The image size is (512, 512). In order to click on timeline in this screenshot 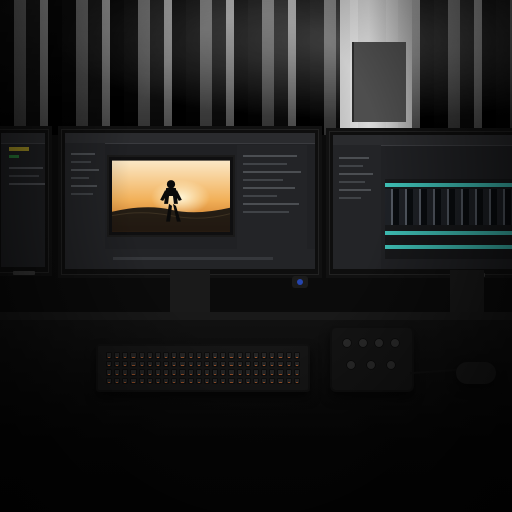, I will do `click(448, 219)`.